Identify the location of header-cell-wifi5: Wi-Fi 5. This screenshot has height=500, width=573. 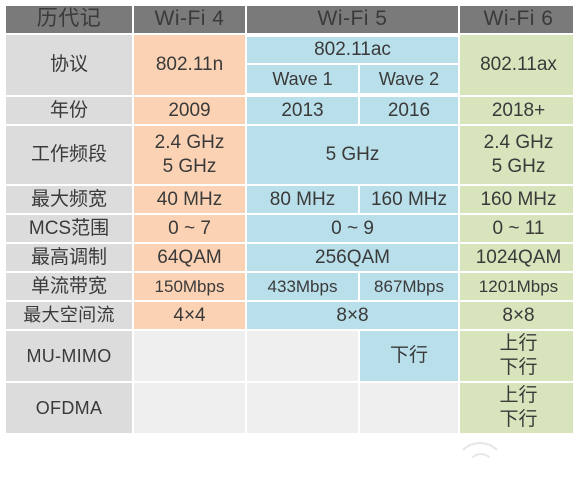
(352, 19).